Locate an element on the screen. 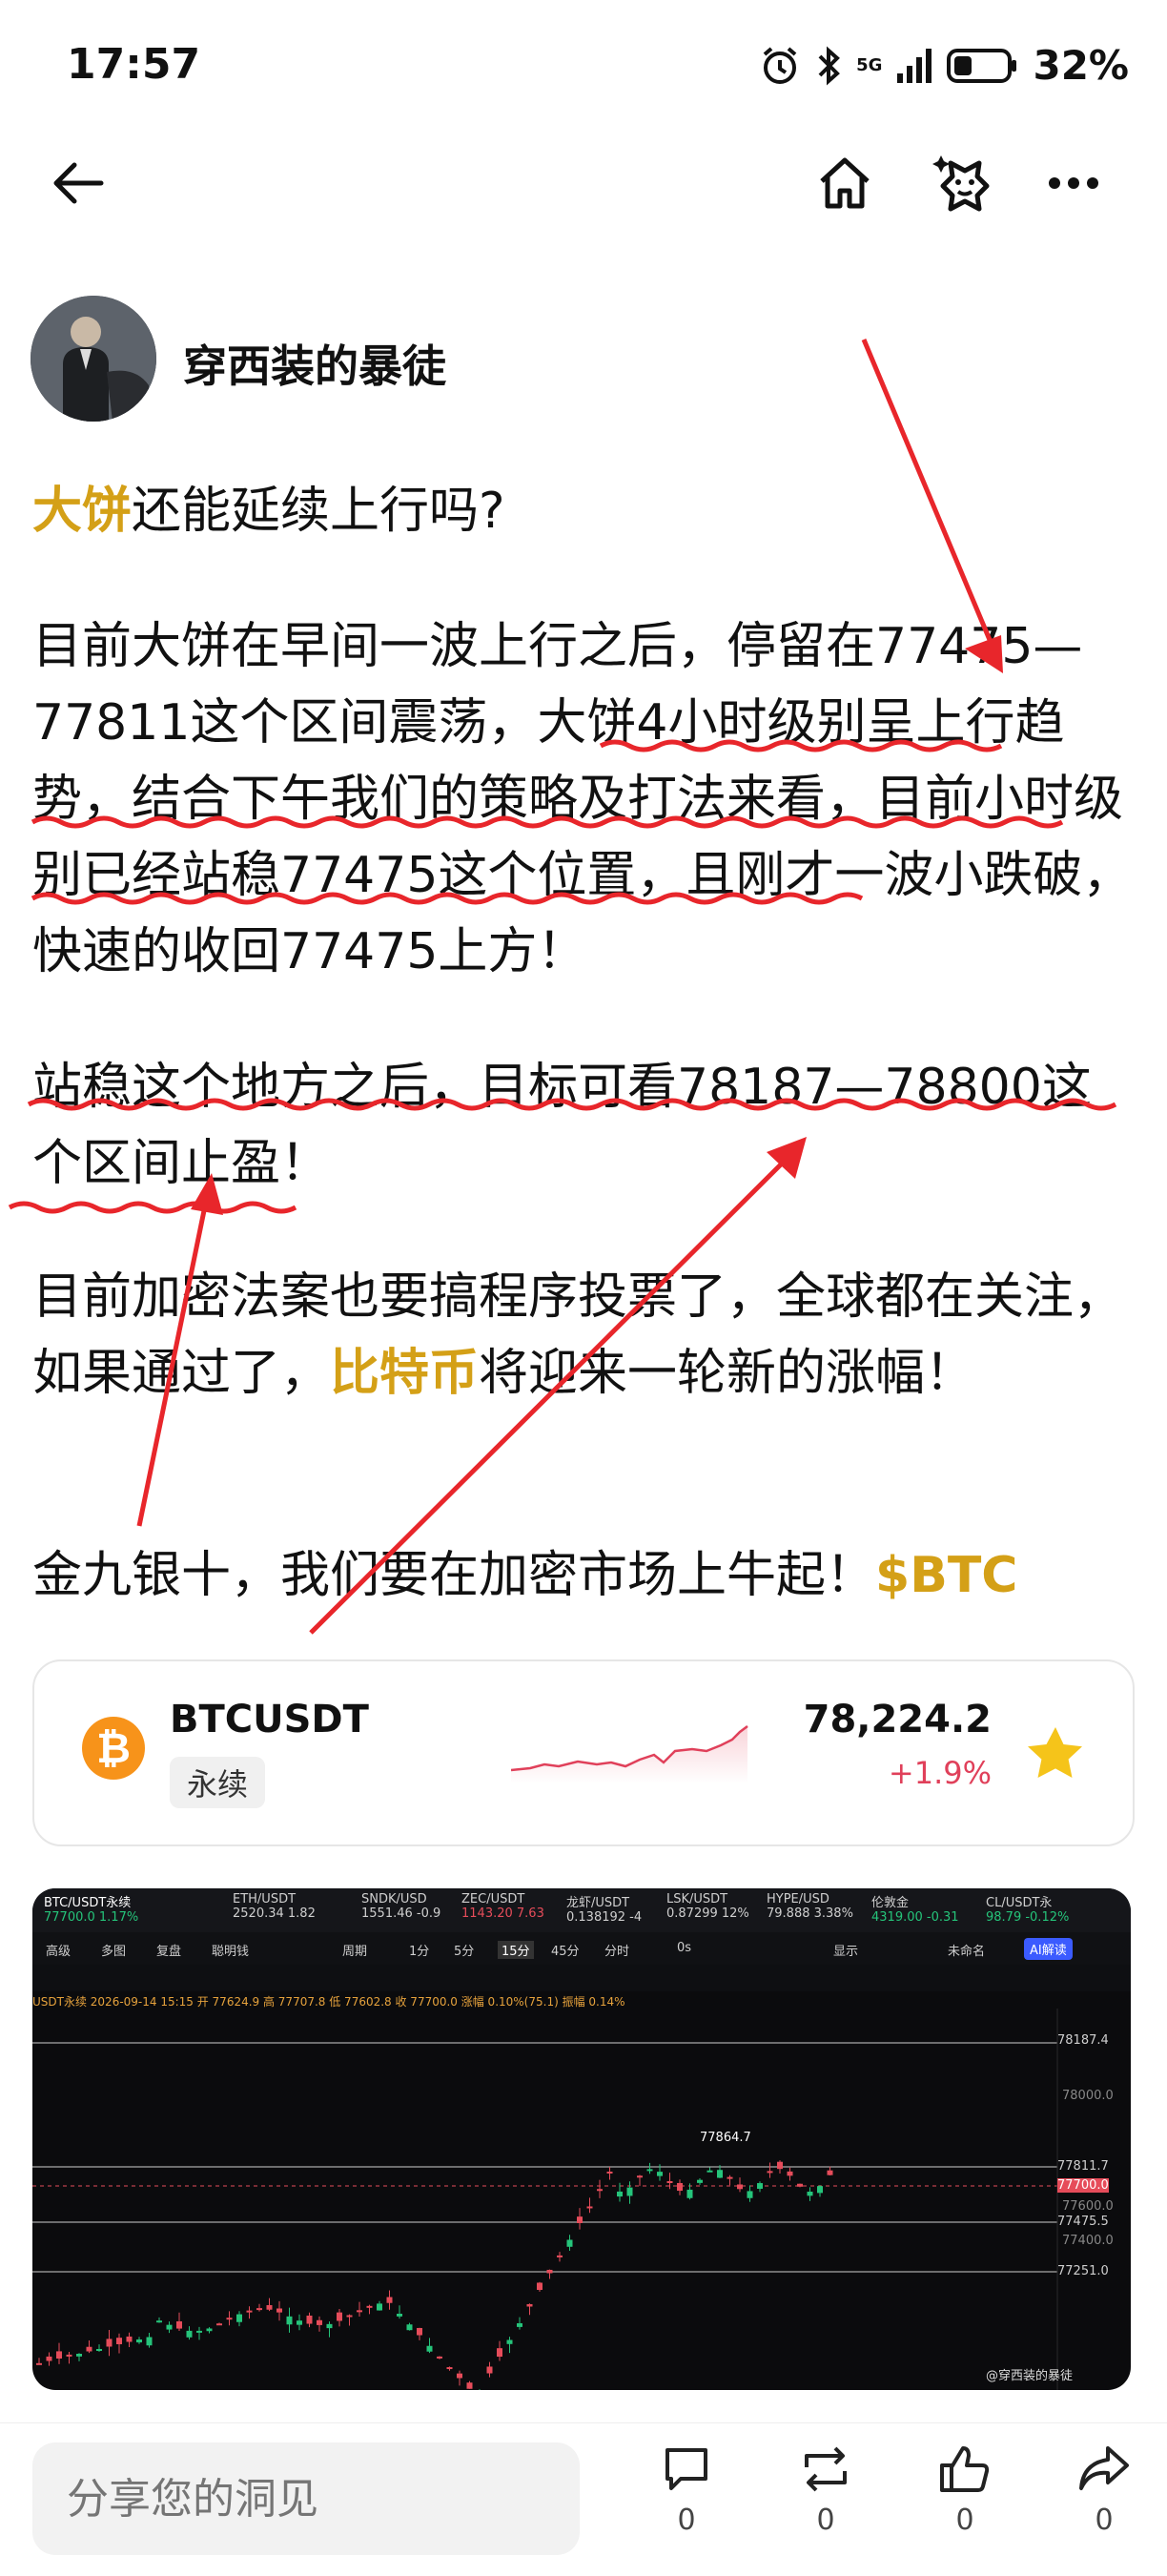  toolbar-15m: 15分 is located at coordinates (516, 1950).